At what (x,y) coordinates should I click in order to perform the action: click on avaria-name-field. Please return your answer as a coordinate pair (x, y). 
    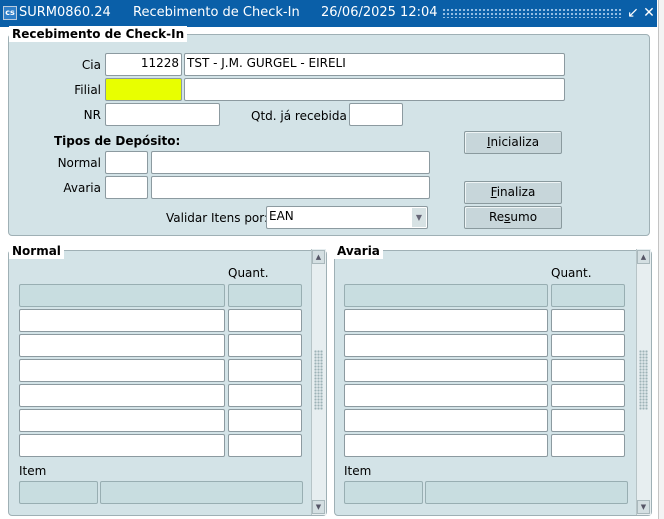
    Looking at the image, I should click on (290, 187).